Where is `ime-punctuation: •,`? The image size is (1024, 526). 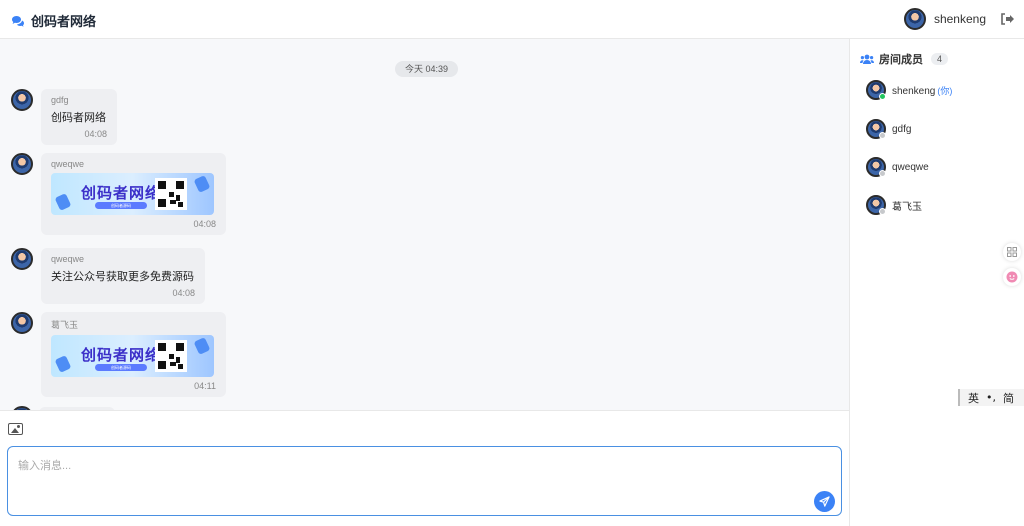
ime-punctuation: •, is located at coordinates (991, 397).